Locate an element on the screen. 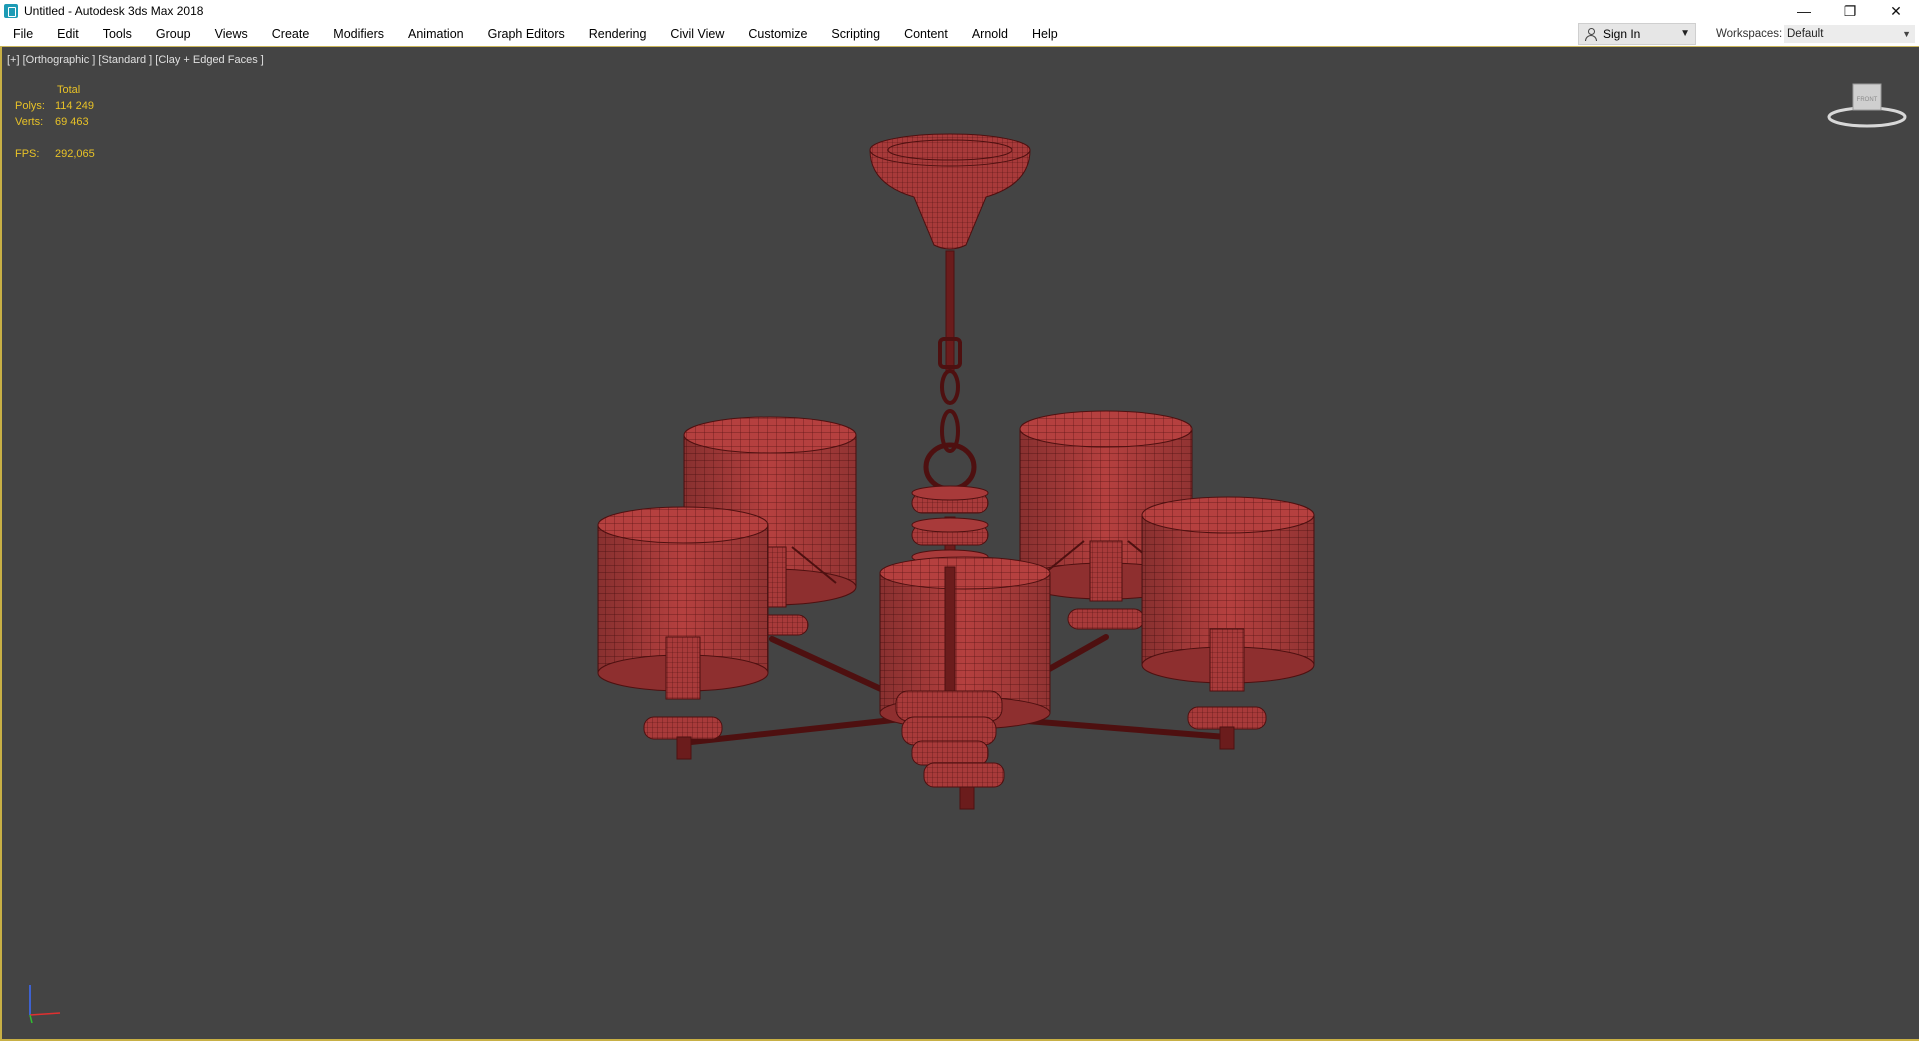  menu-create: Create is located at coordinates (291, 34).